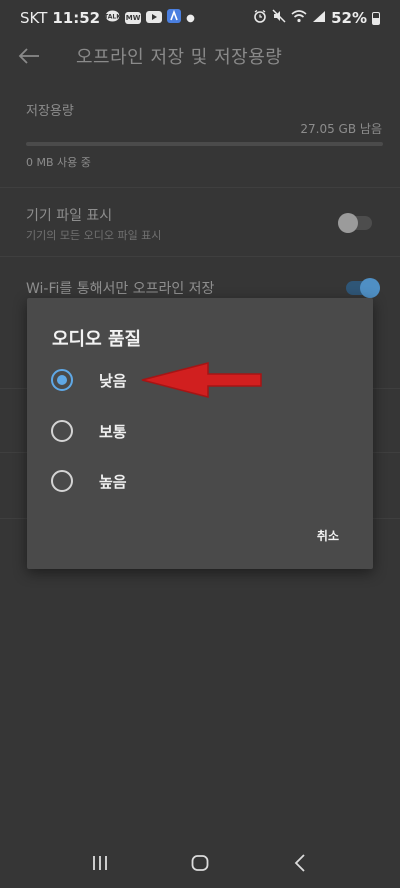 Image resolution: width=400 pixels, height=888 pixels. Describe the element at coordinates (58, 162) in the screenshot. I see `storage-used-space: 0 MB 사용 중` at that location.